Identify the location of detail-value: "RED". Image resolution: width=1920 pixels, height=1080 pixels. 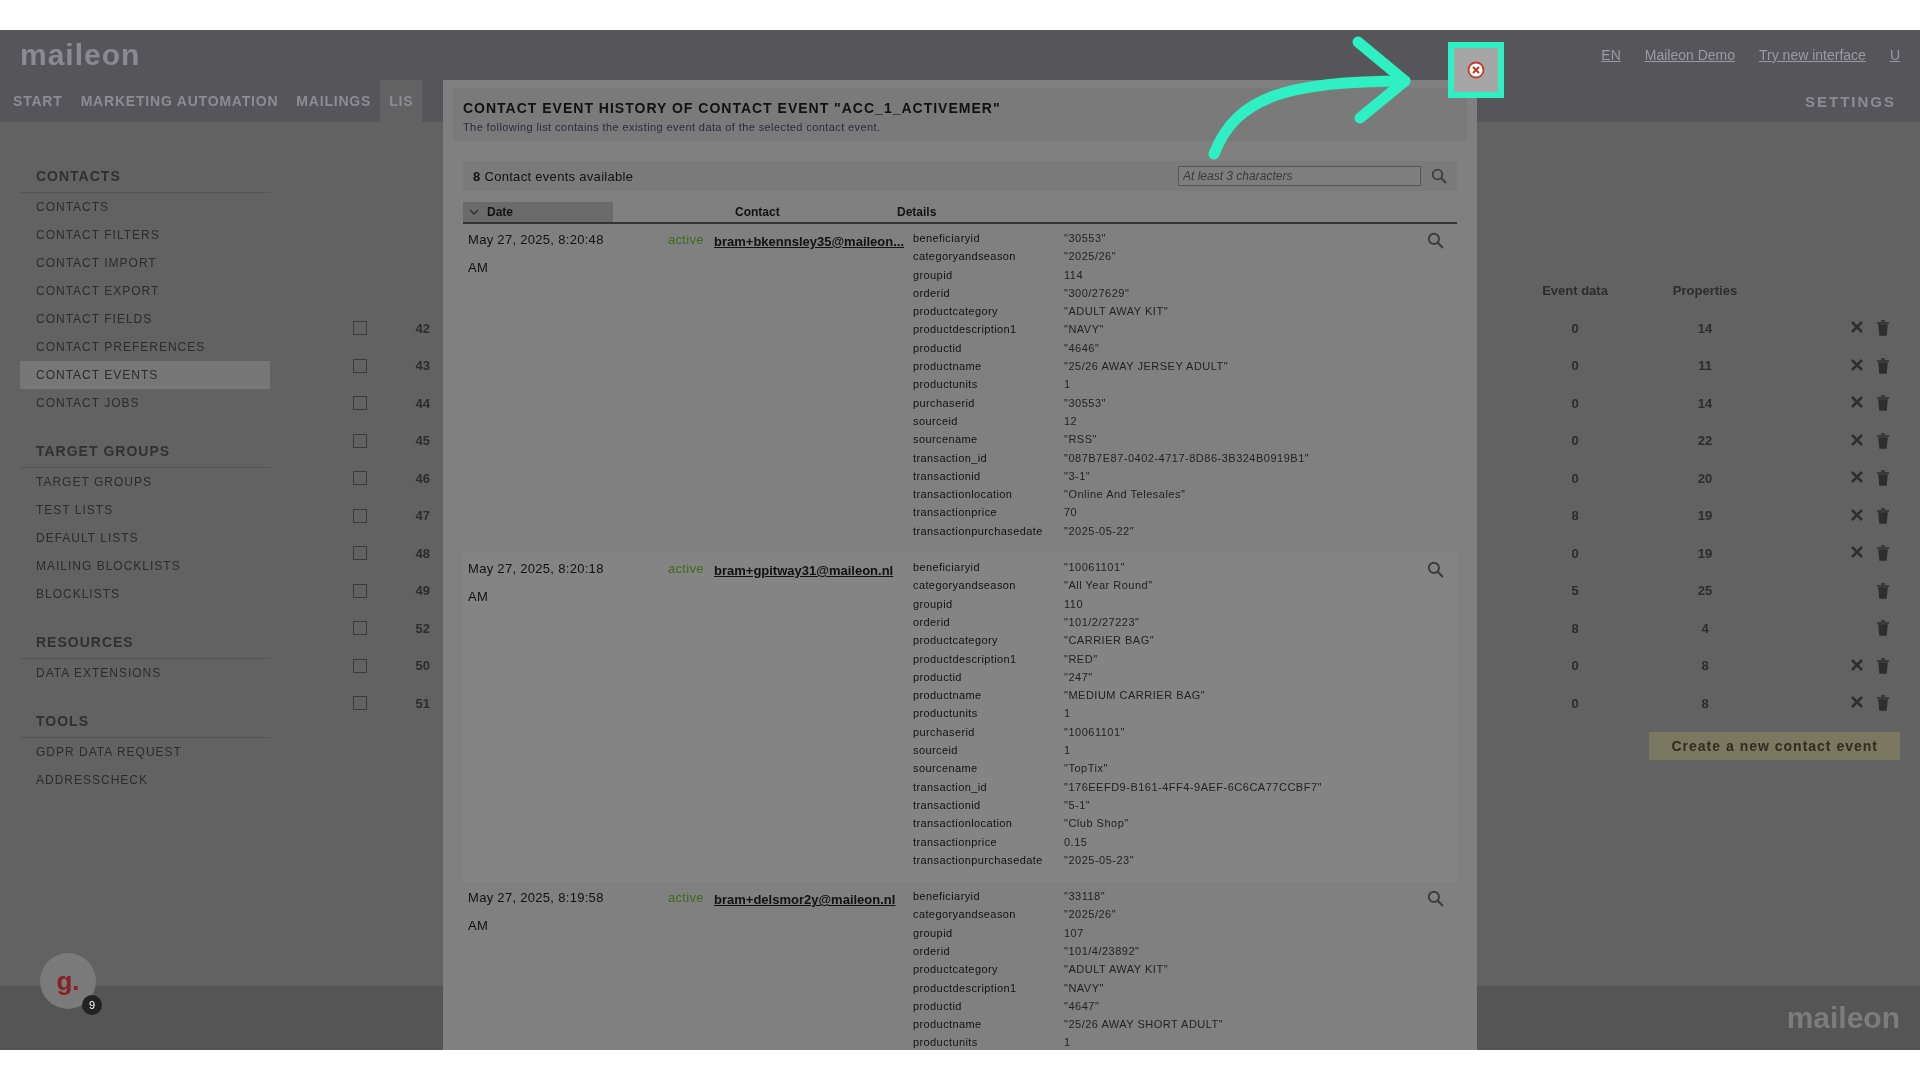
(1081, 659).